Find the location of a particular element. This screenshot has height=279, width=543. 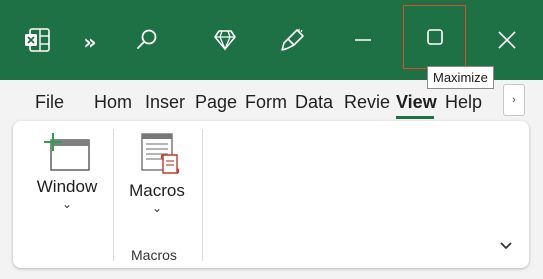

macros-label: Macros is located at coordinates (157, 190).